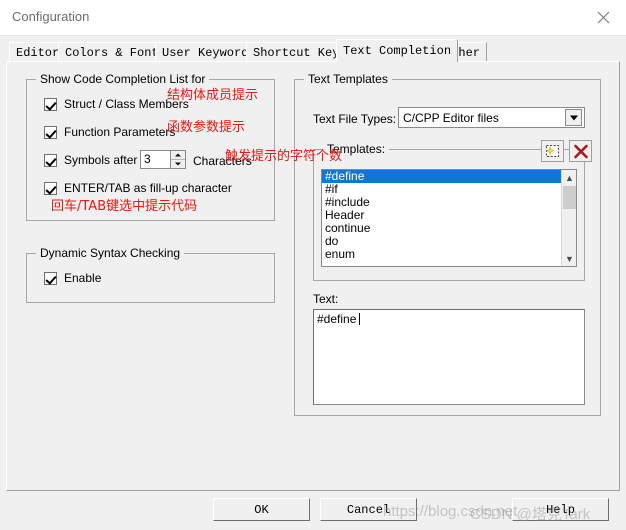 This screenshot has height=530, width=626. Describe the element at coordinates (120, 132) in the screenshot. I see `checkbox-label: Function Parameters` at that location.